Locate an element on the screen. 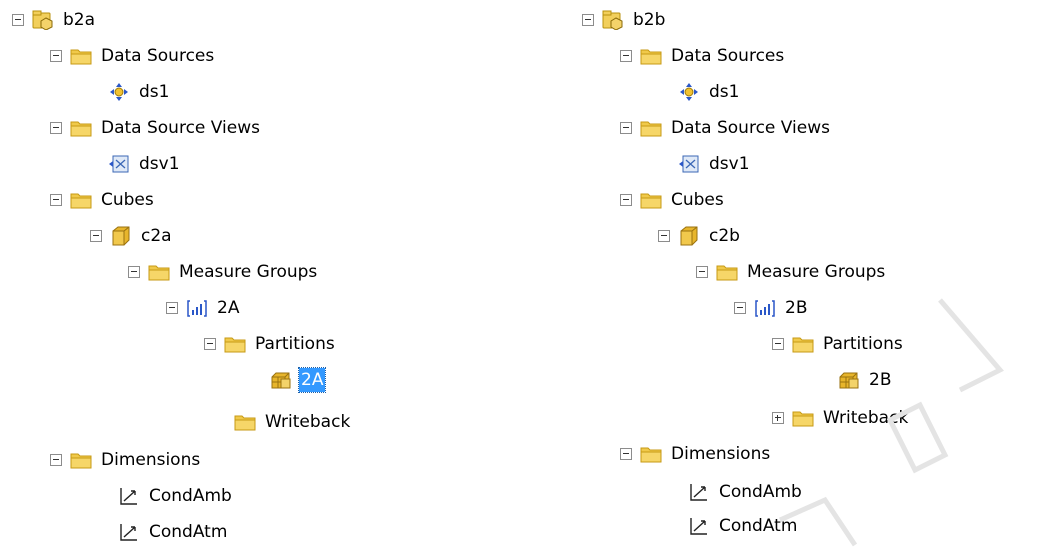  tree-node-project: b2b is located at coordinates (624, 20).